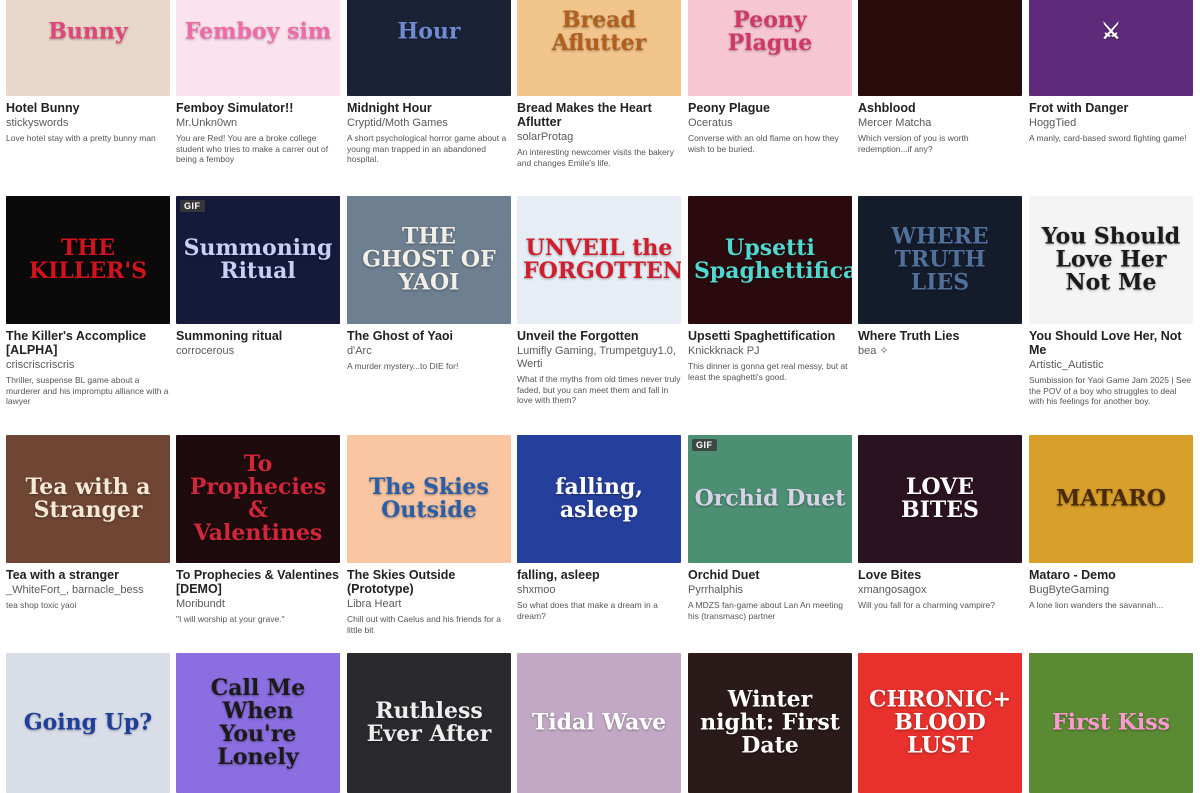  Describe the element at coordinates (258, 336) in the screenshot. I see `game-title-link: Summoning ritual` at that location.